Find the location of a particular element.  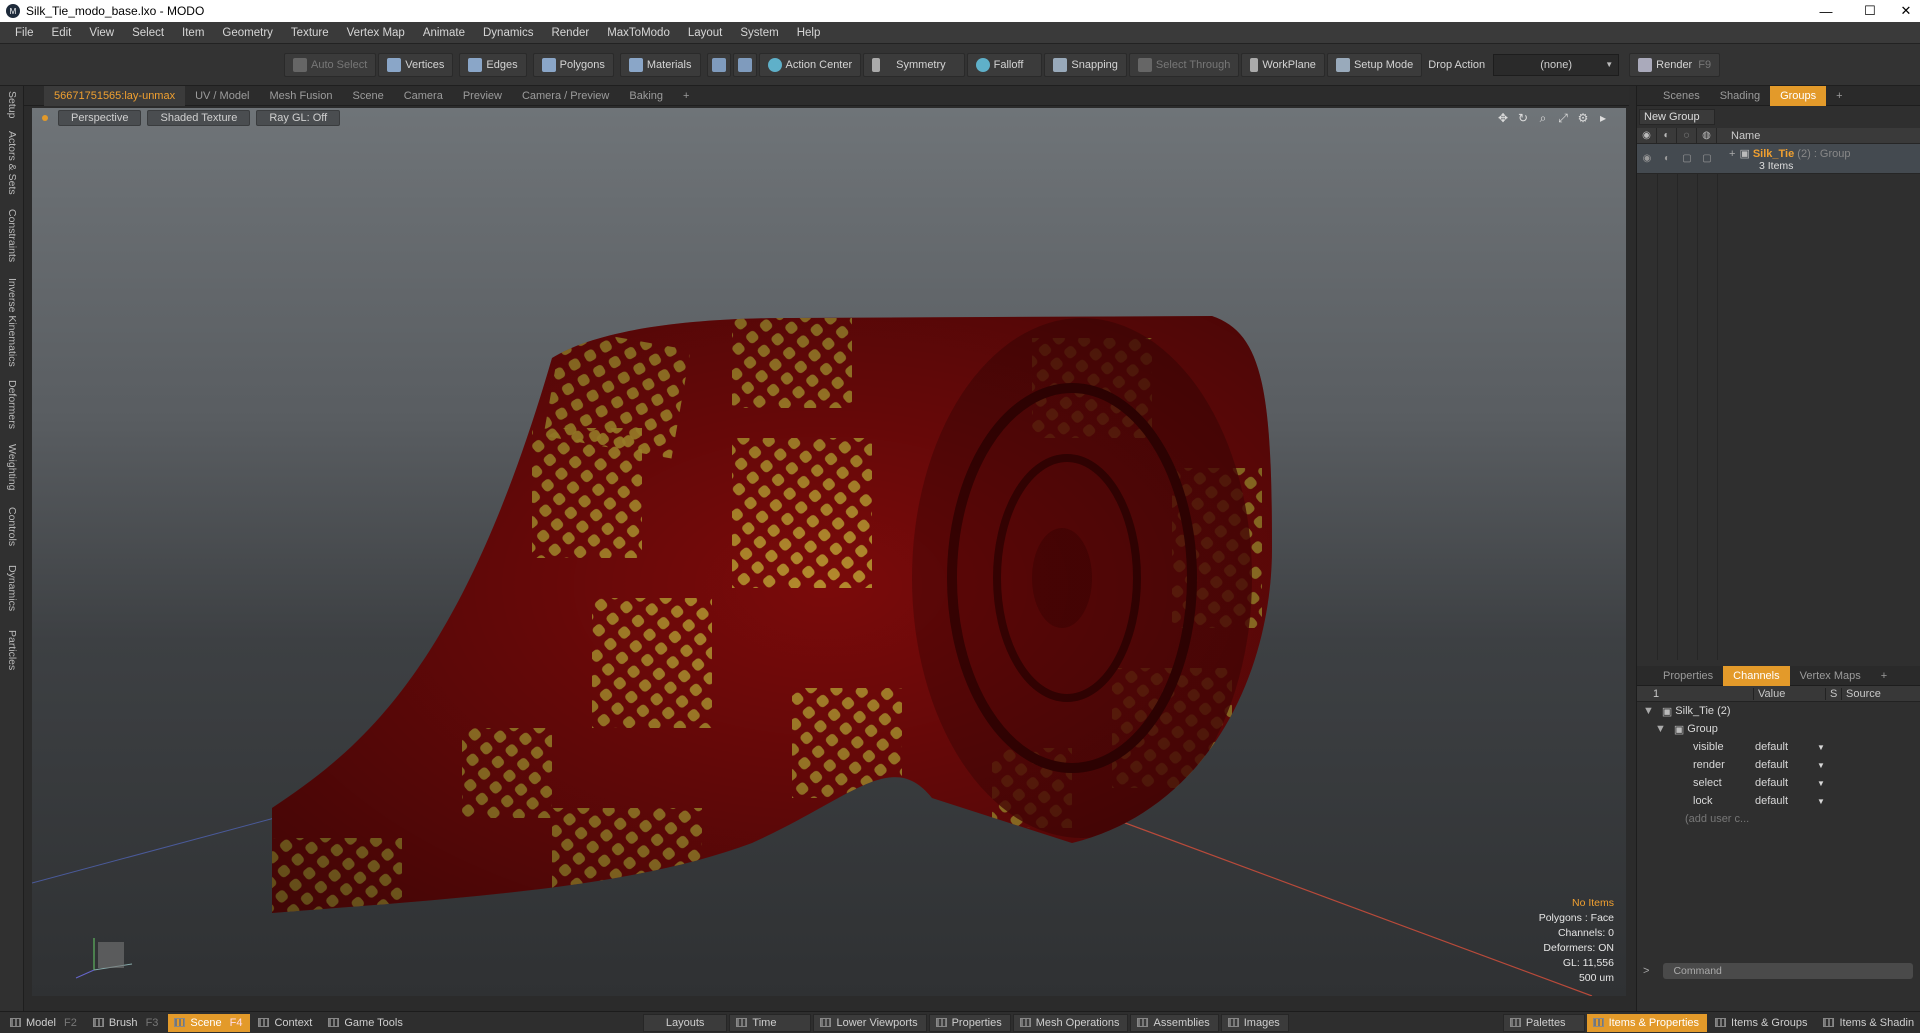

menu-edit: Edit is located at coordinates (62, 33).